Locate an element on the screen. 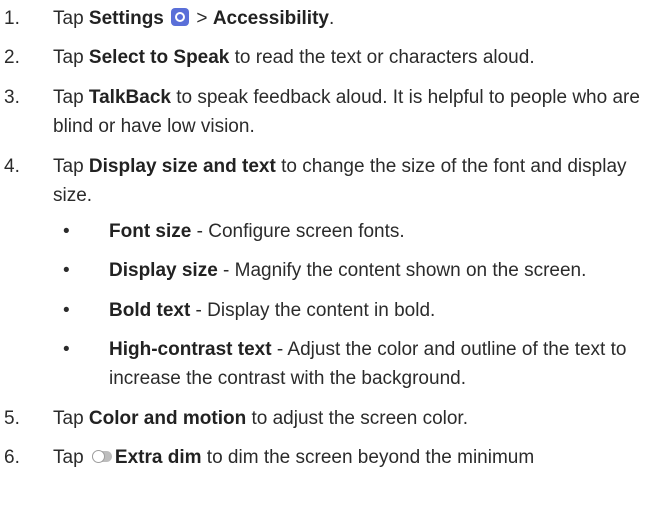 The image size is (653, 514). settings-label: Settings is located at coordinates (126, 18).